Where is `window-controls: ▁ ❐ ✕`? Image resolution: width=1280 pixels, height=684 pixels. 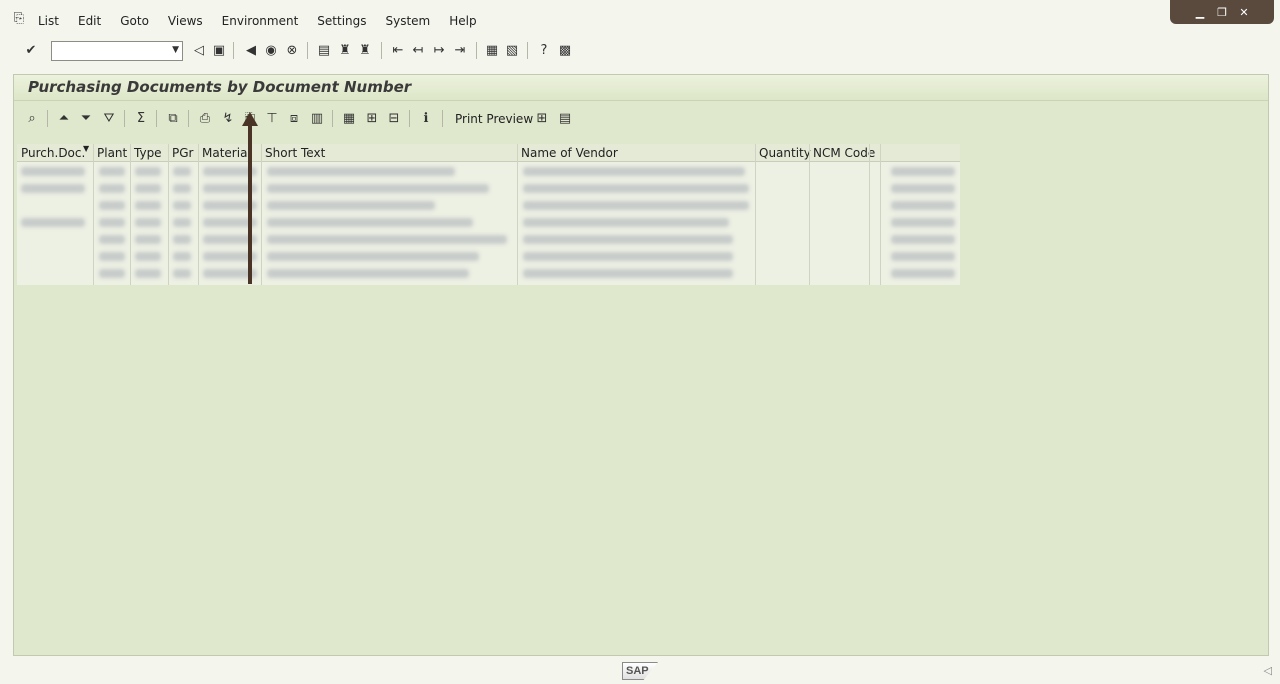
window-controls: ▁ ❐ ✕ is located at coordinates (1222, 12).